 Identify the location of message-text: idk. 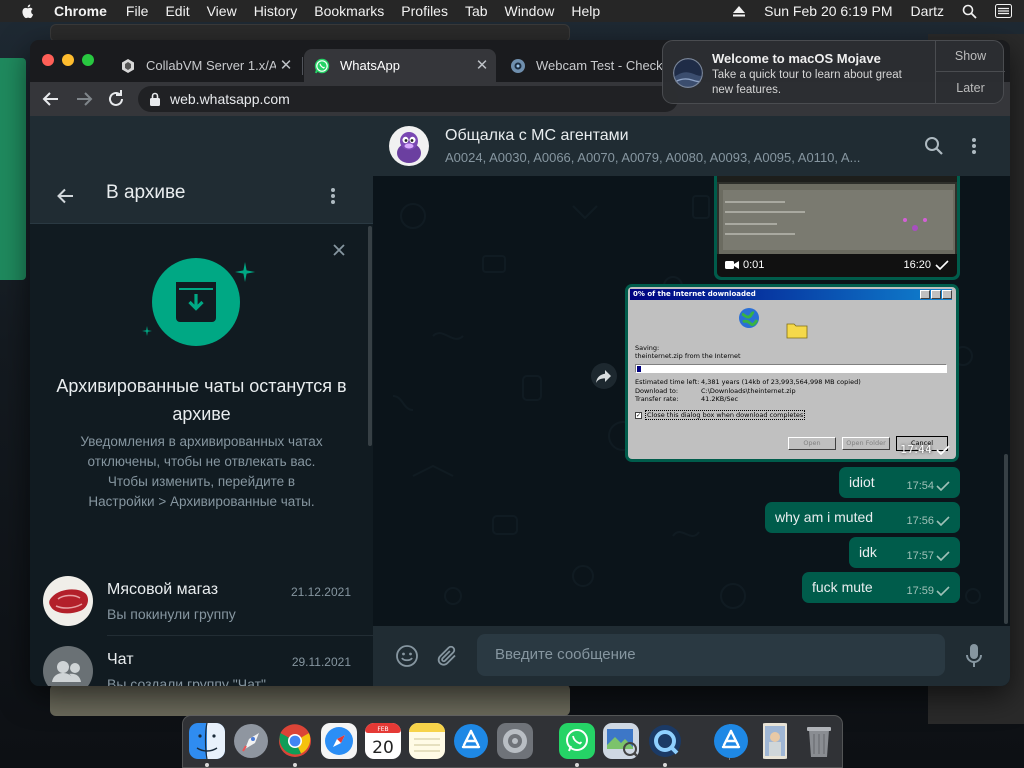
(868, 552).